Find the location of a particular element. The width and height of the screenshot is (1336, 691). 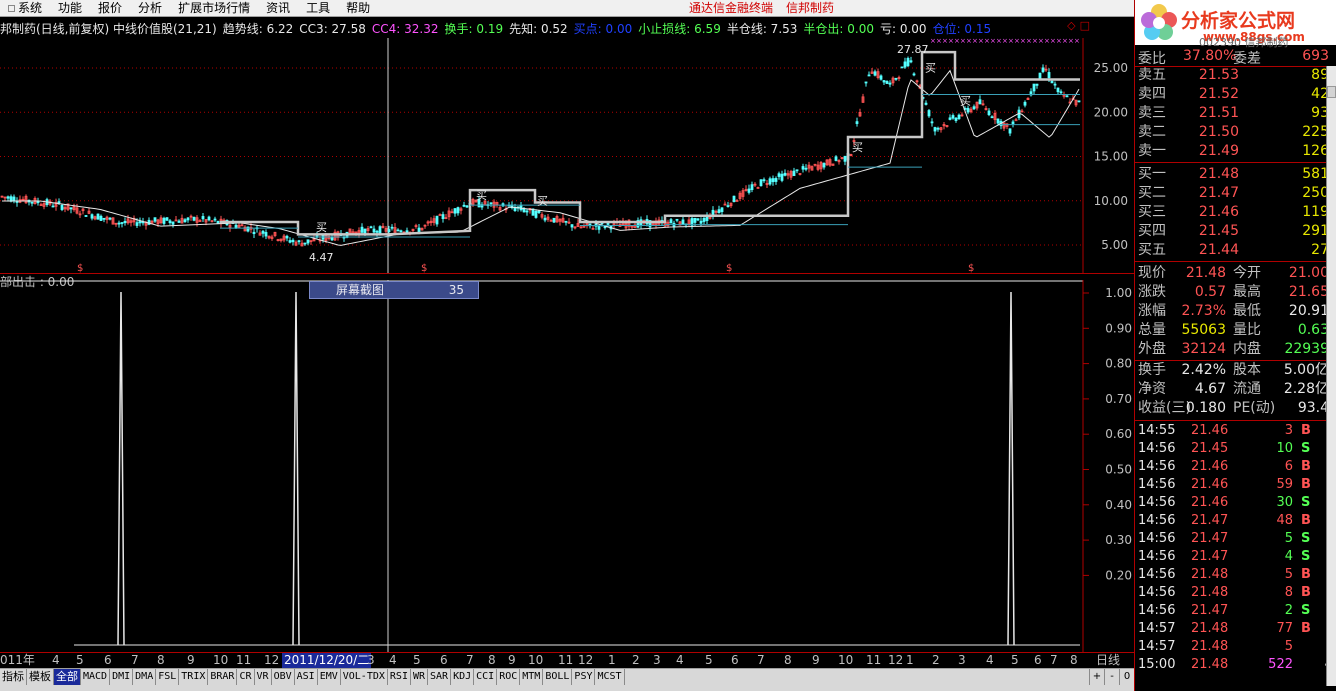

close-icon: □ is located at coordinates (1085, 27).